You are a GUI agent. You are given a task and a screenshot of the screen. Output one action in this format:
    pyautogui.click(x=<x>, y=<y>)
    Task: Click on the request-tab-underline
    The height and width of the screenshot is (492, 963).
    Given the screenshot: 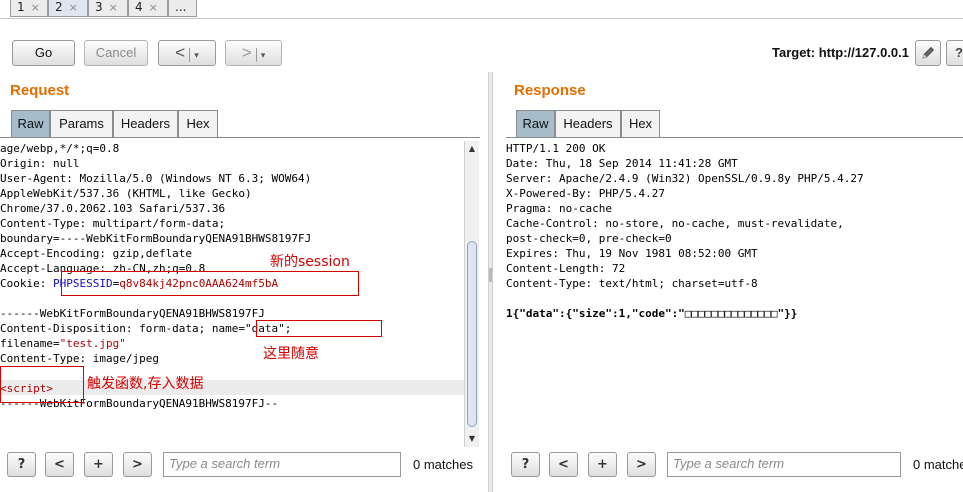 What is the action you would take?
    pyautogui.click(x=240, y=137)
    